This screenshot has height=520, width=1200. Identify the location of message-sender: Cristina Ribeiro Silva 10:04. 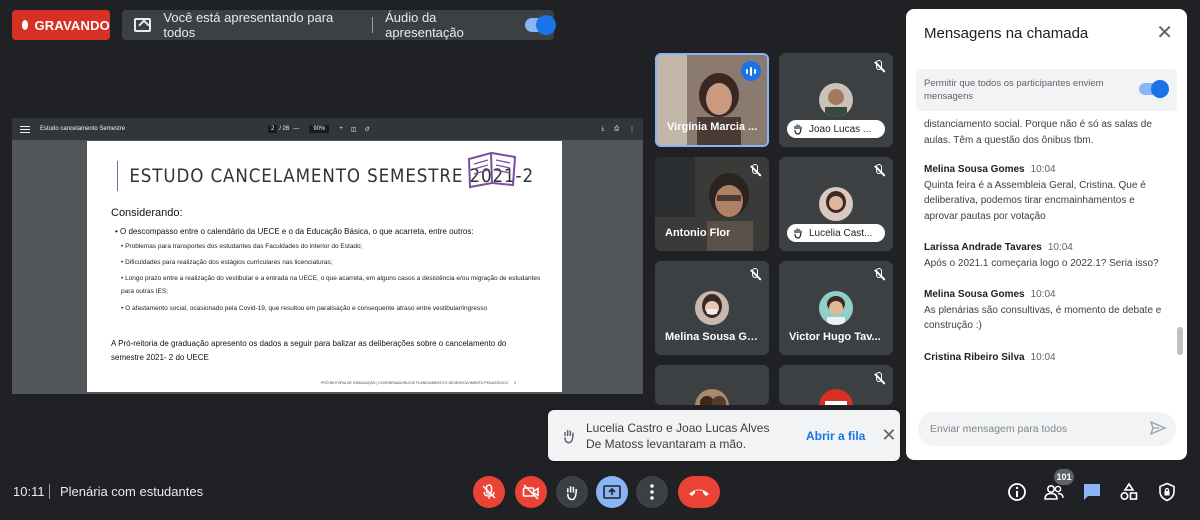
(990, 357).